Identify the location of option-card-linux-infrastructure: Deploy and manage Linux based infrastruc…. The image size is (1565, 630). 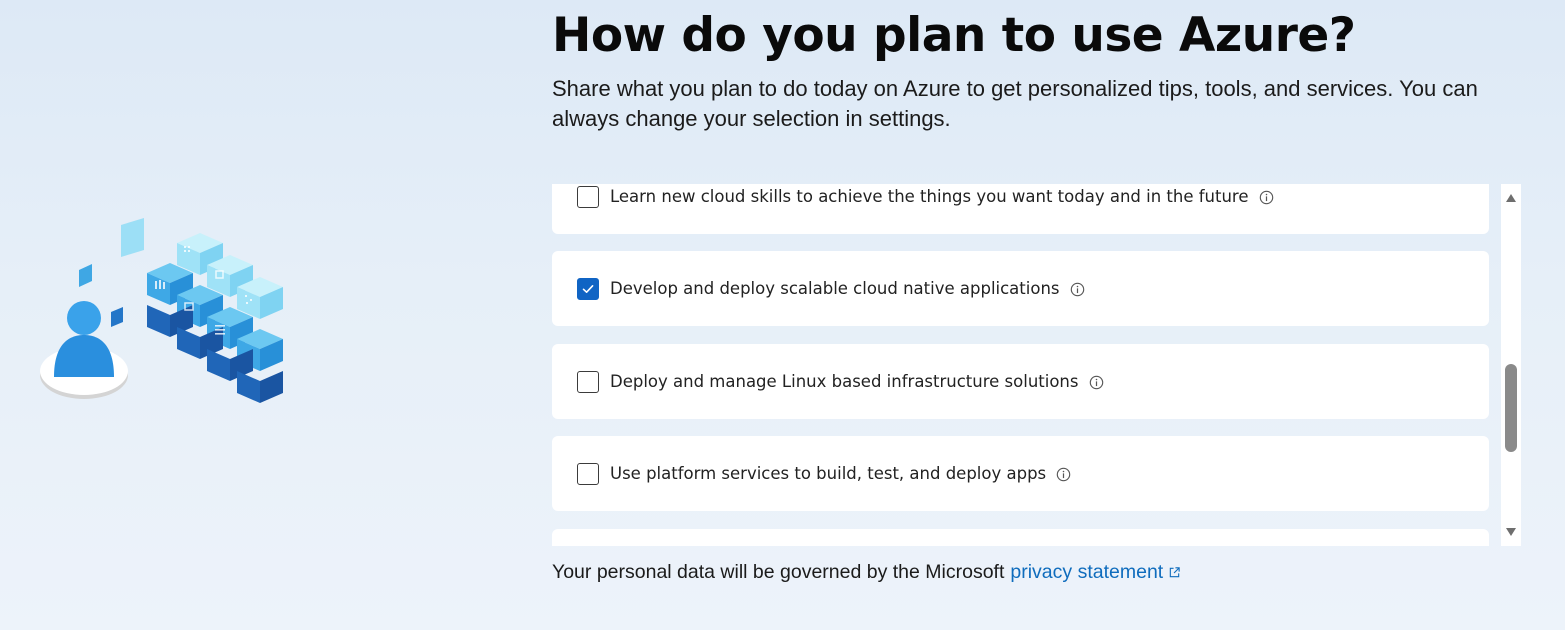
(1020, 381).